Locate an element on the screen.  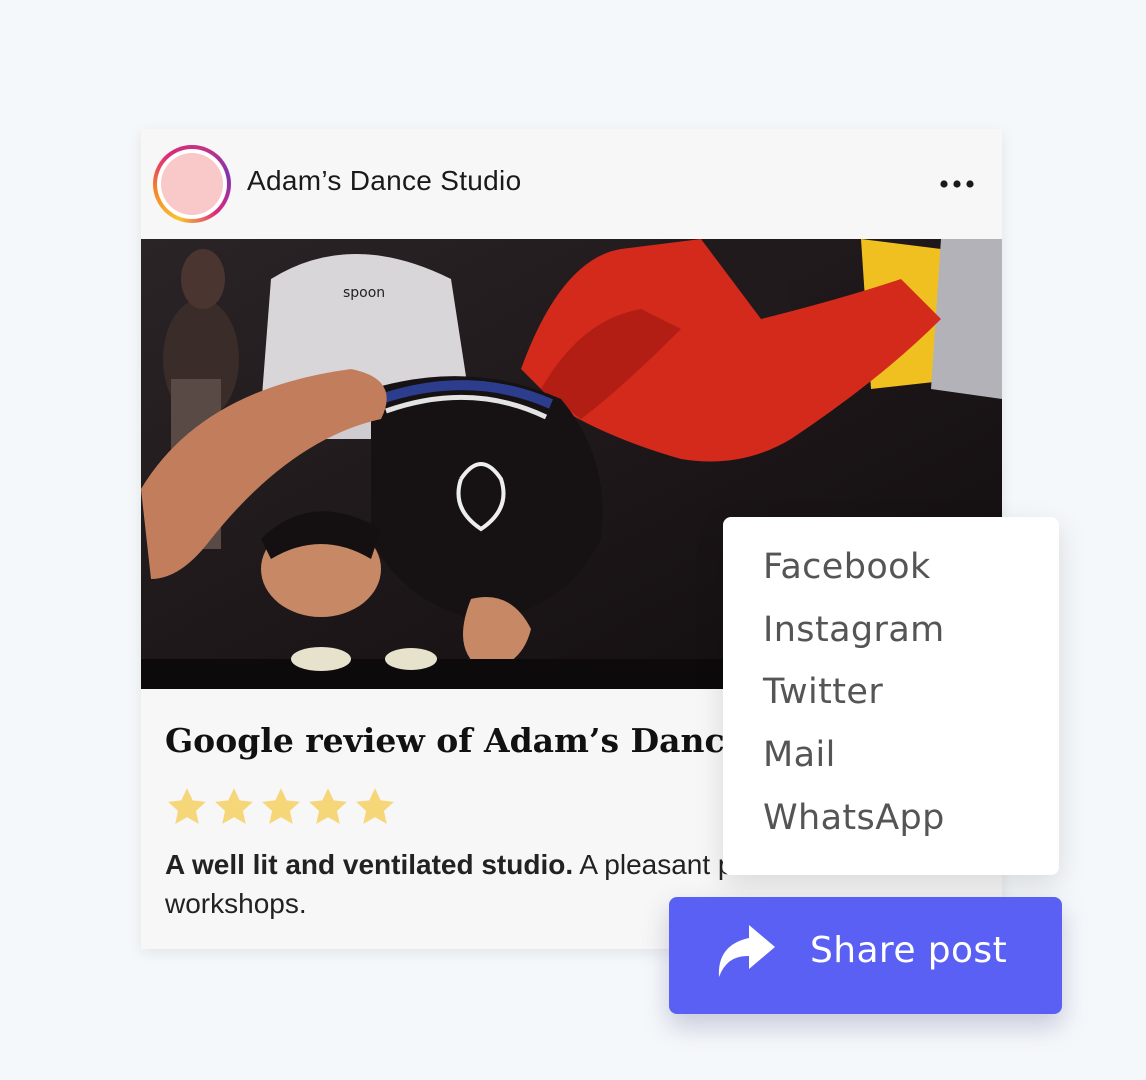
share-post-button: Share post is located at coordinates (865, 955).